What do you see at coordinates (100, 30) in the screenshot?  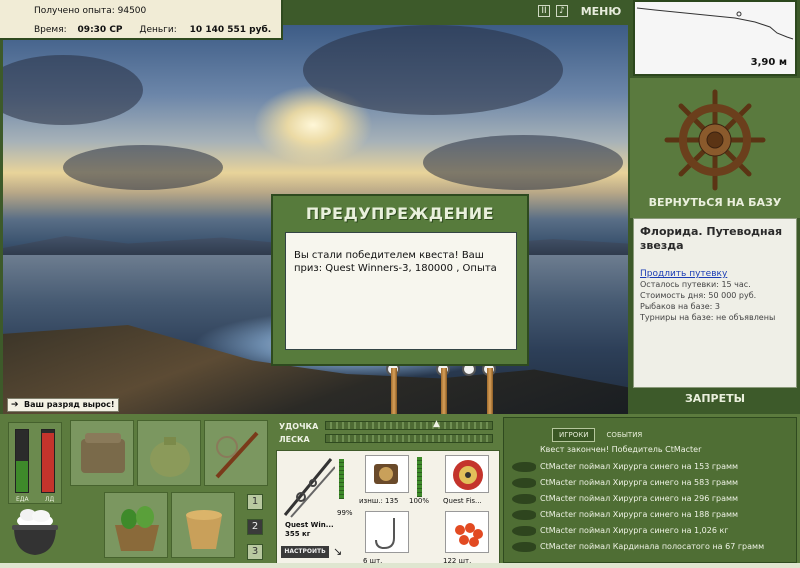 I see `time-value: 09:30 СР` at bounding box center [100, 30].